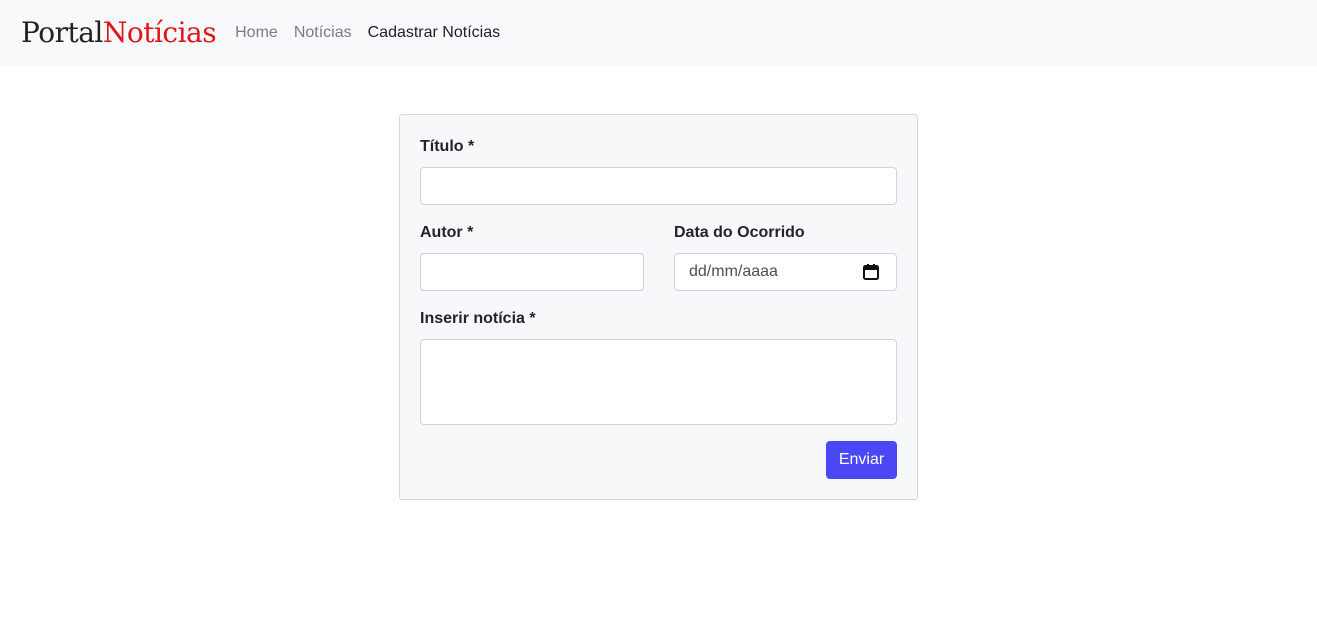  Describe the element at coordinates (434, 33) in the screenshot. I see `nav-link-cadastrar-noticias: Cadastrar Notícias` at that location.